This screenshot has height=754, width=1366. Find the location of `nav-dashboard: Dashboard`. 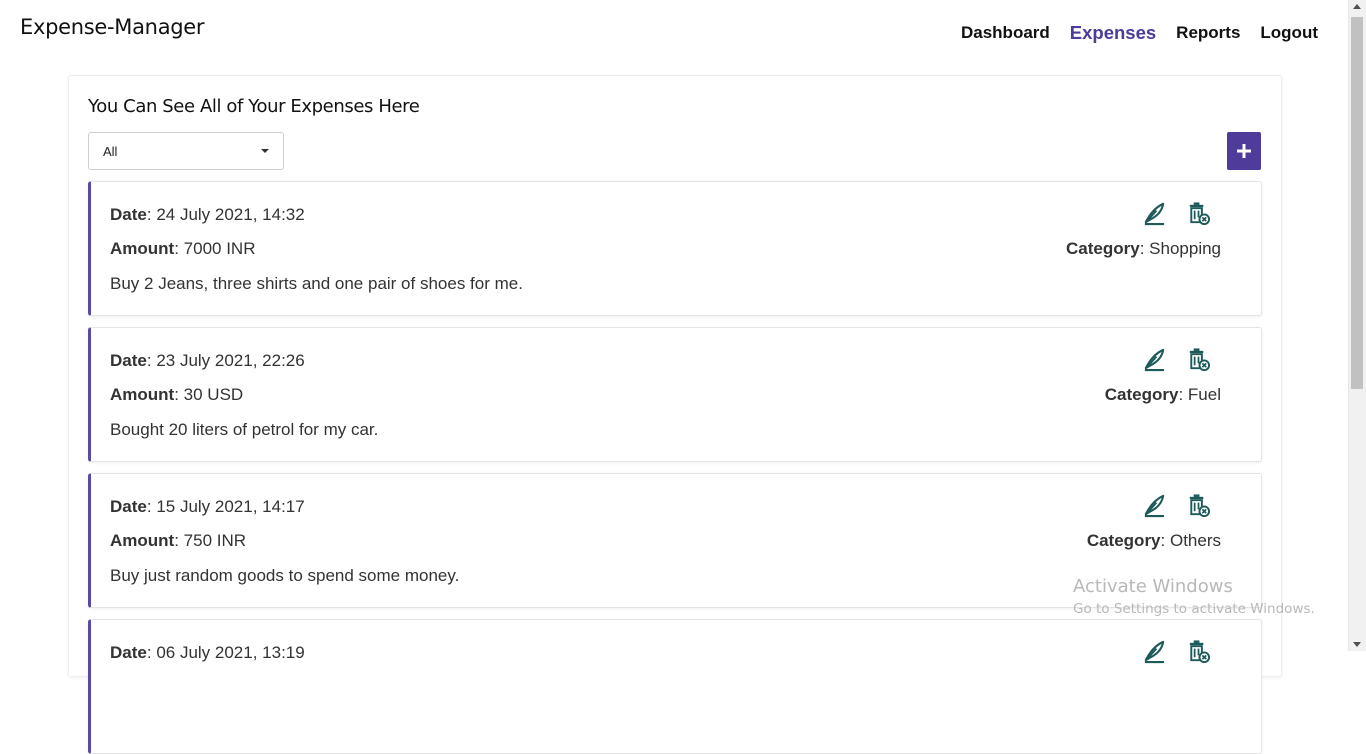

nav-dashboard: Dashboard is located at coordinates (1005, 33).